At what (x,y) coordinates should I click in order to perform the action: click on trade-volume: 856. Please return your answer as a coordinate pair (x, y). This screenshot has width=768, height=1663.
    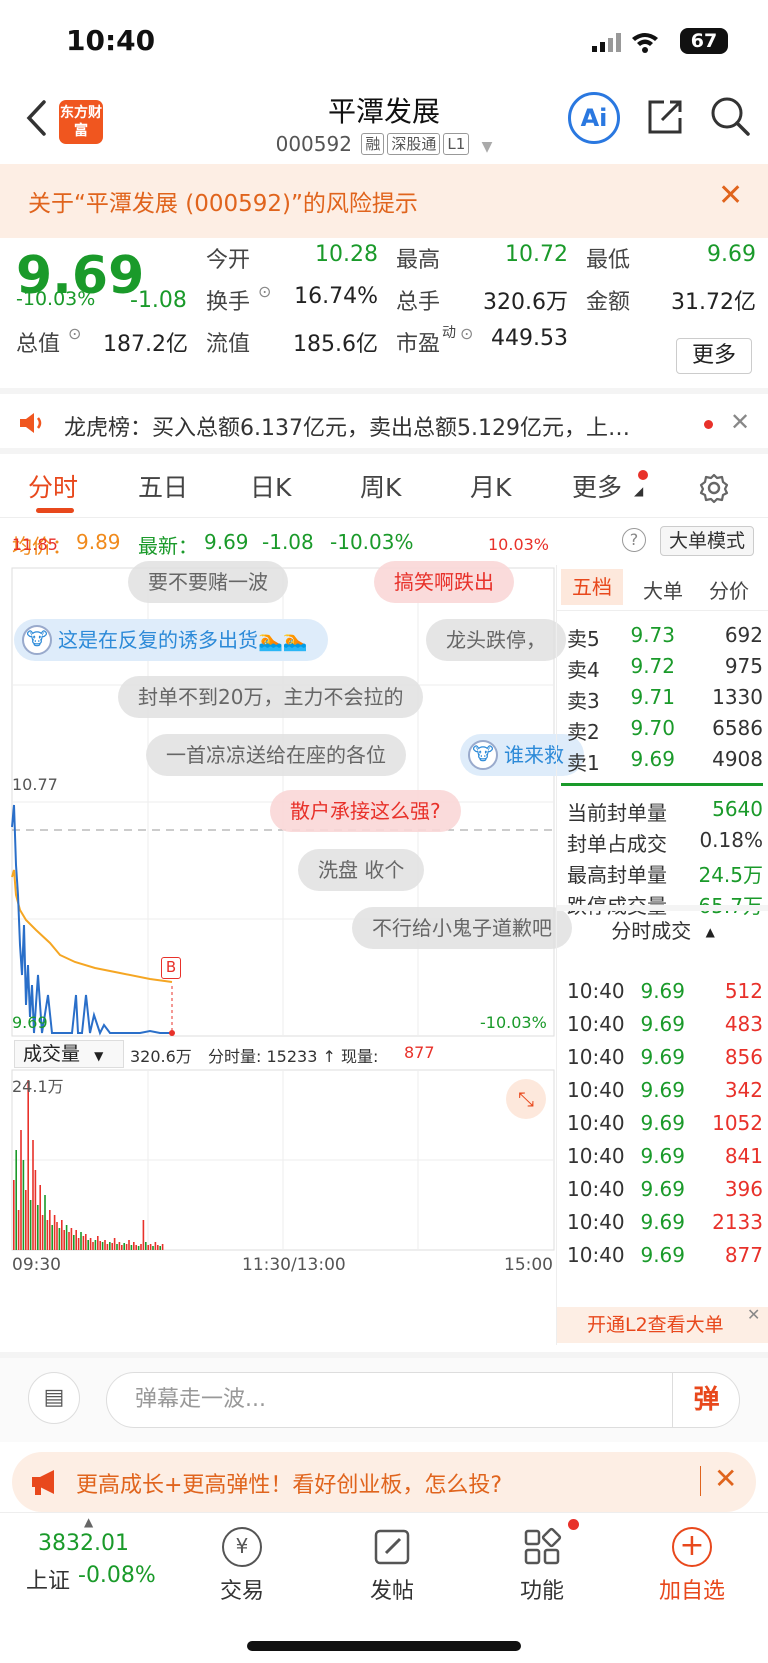
    Looking at the image, I should click on (743, 1057).